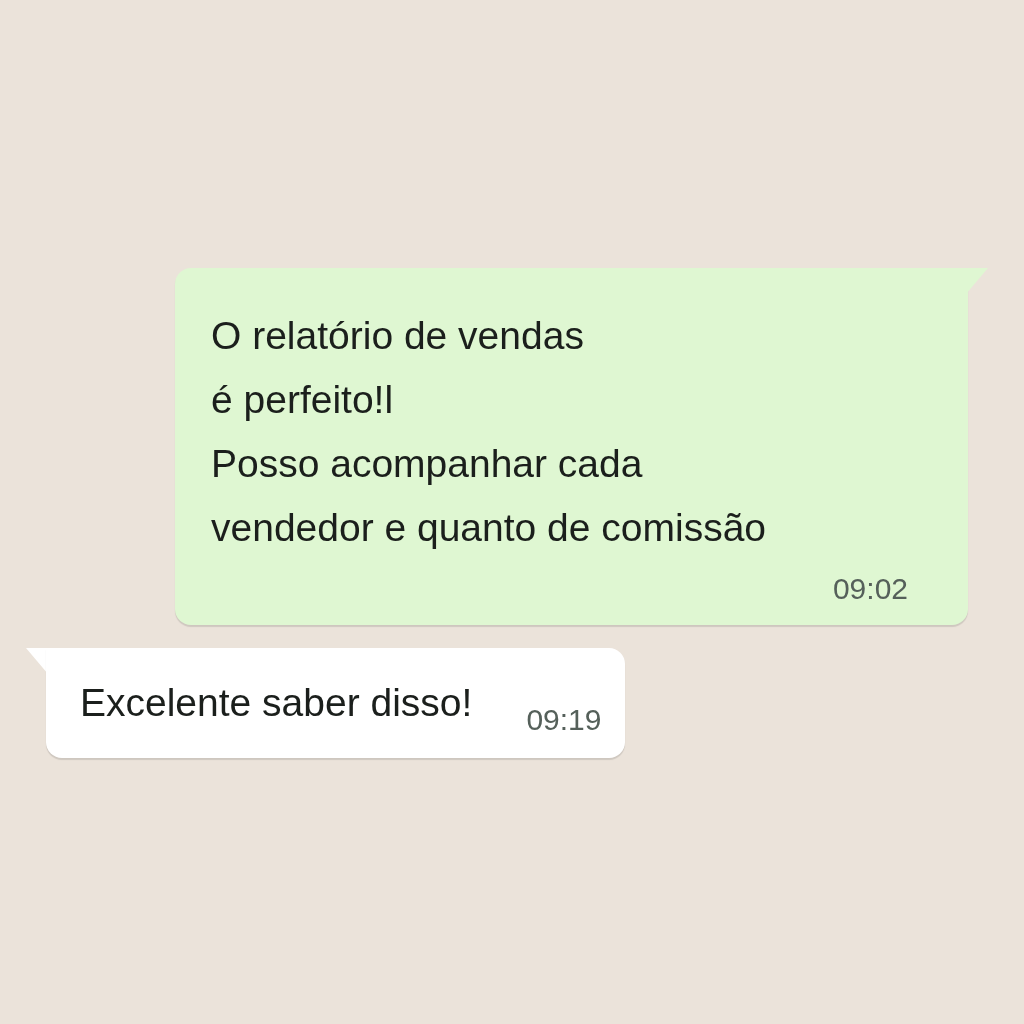  I want to click on message-time: 09:02, so click(870, 589).